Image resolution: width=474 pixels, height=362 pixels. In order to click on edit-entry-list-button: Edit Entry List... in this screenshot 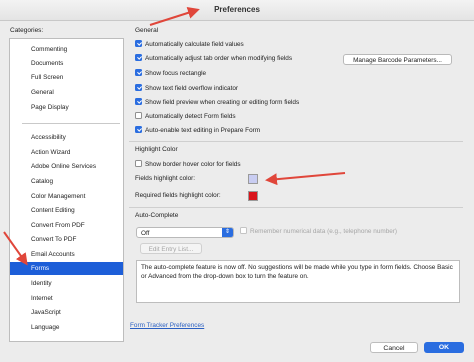, I will do `click(171, 248)`.